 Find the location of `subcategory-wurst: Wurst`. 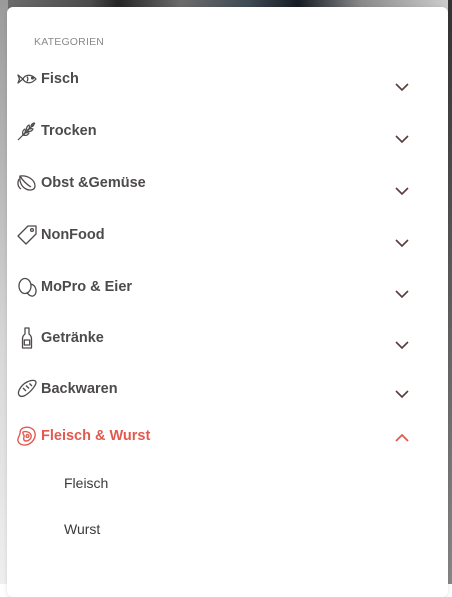

subcategory-wurst: Wurst is located at coordinates (82, 529).